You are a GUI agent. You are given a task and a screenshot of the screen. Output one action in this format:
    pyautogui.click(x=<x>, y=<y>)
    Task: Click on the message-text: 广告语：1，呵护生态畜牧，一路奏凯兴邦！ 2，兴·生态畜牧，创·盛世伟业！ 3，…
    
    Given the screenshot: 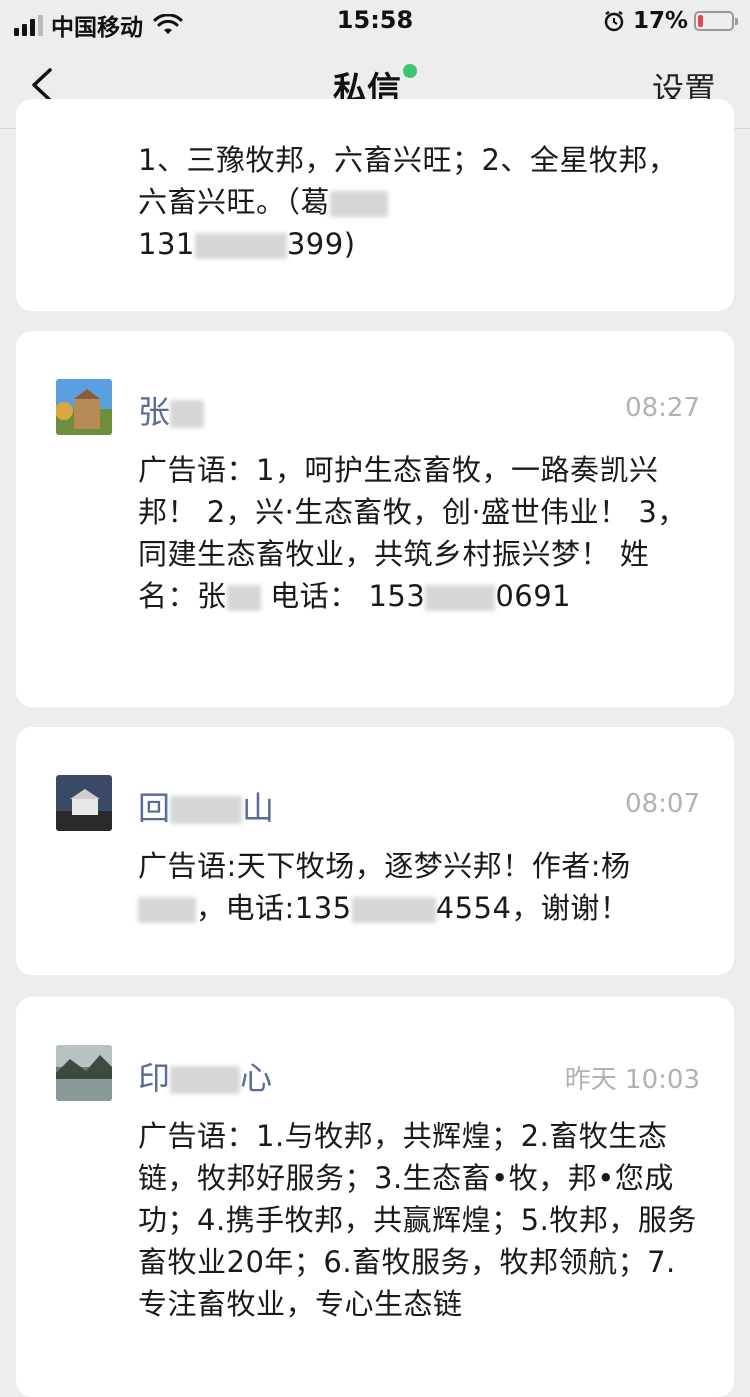 What is the action you would take?
    pyautogui.click(x=412, y=533)
    